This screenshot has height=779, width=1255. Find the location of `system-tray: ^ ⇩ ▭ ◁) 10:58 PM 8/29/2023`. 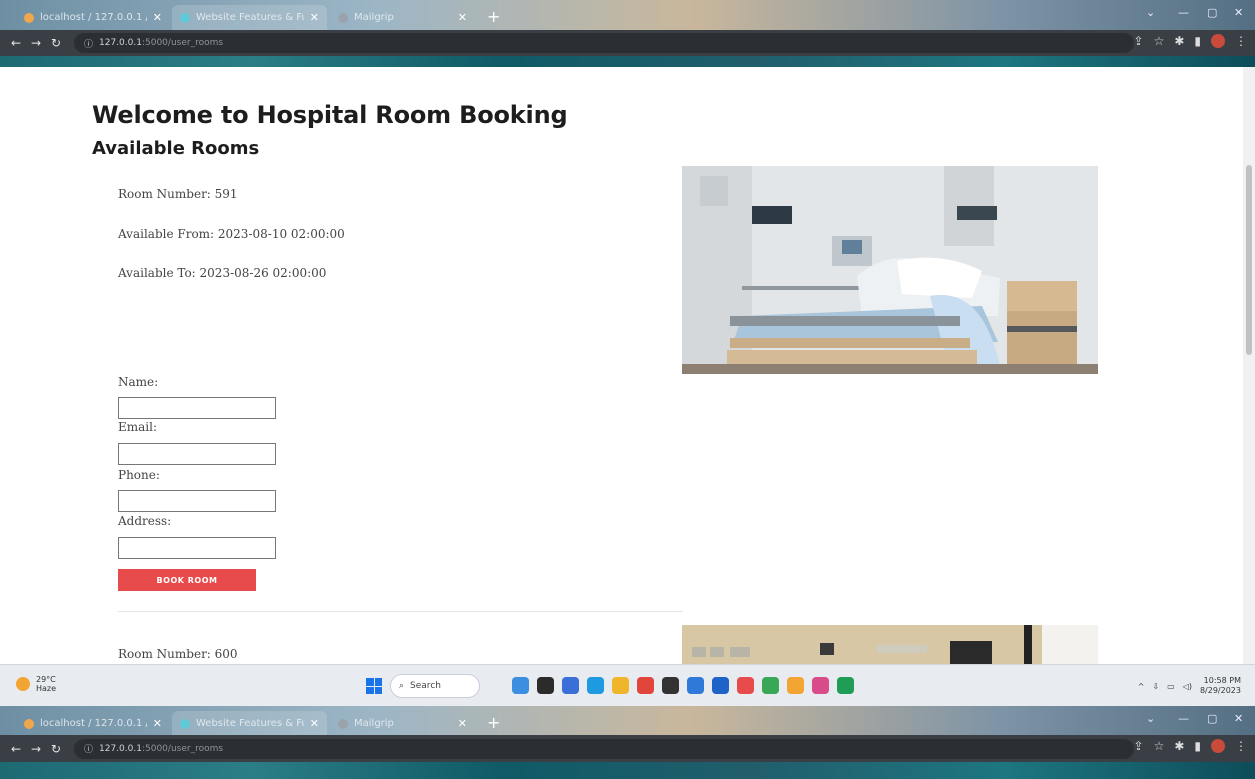

system-tray: ^ ⇩ ▭ ◁) 10:58 PM 8/29/2023 is located at coordinates (1189, 686).